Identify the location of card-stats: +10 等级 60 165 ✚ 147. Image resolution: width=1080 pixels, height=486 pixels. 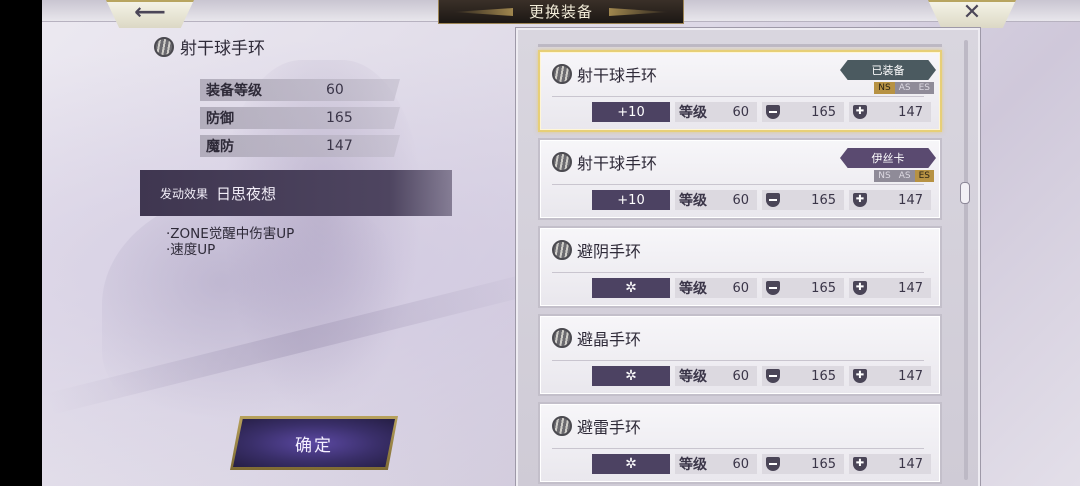
(761, 200).